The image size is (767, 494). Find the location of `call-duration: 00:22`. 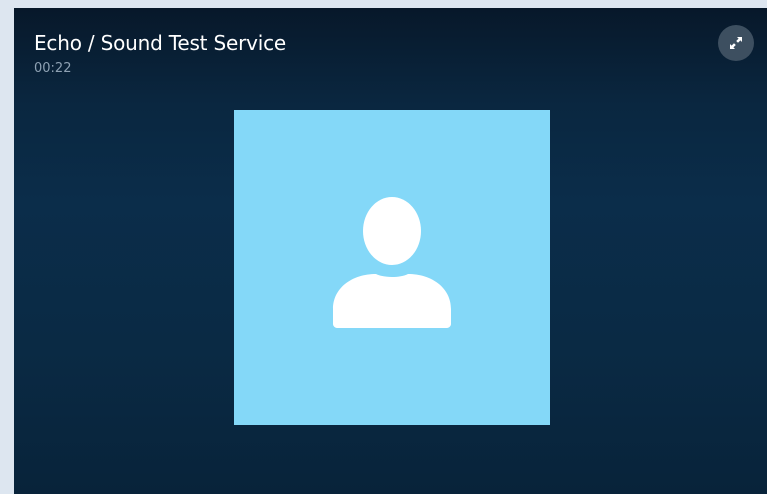

call-duration: 00:22 is located at coordinates (53, 68).